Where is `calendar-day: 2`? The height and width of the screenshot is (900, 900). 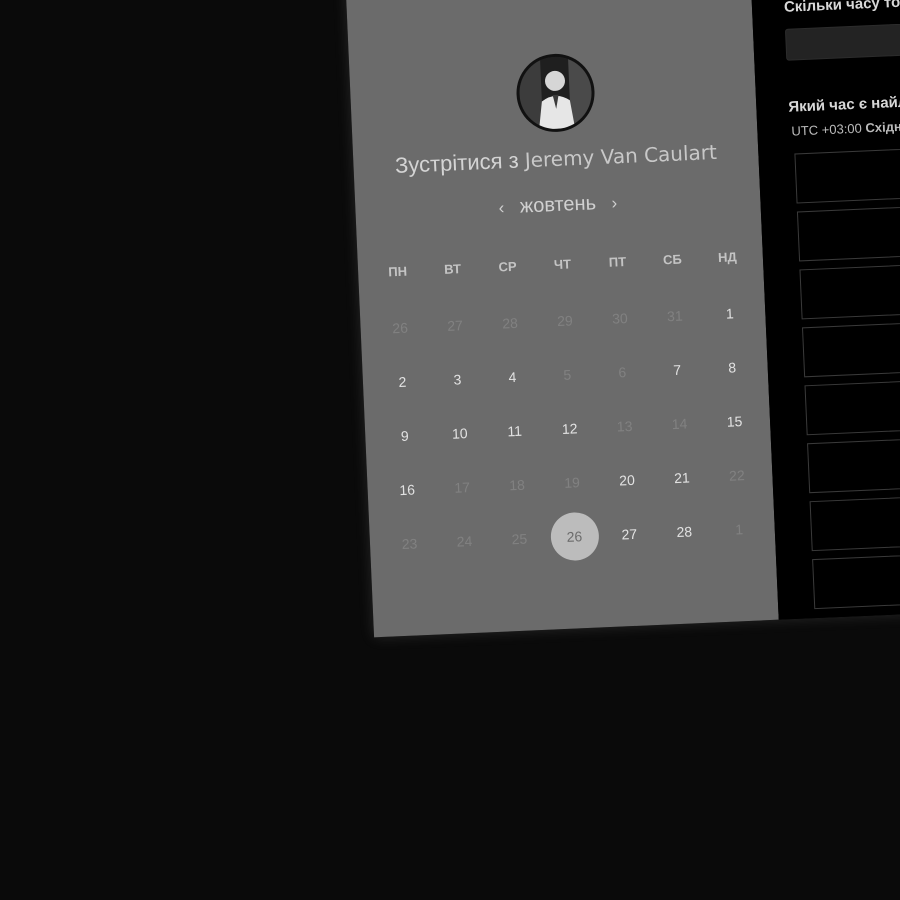
calendar-day: 2 is located at coordinates (402, 382).